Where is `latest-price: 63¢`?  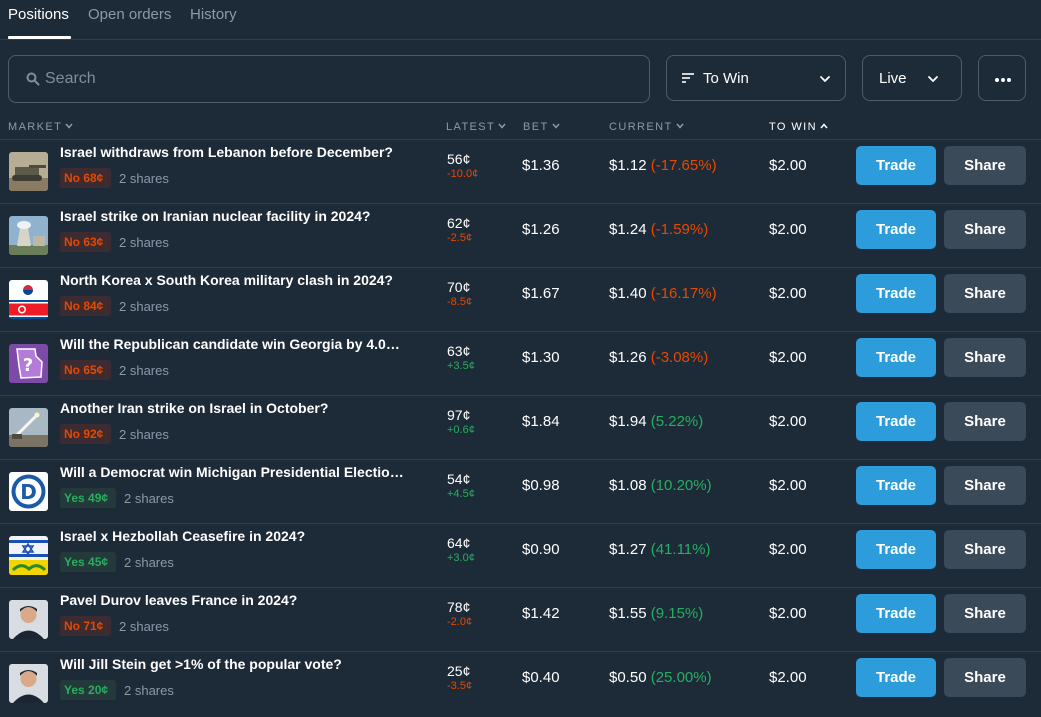
latest-price: 63¢ is located at coordinates (459, 351).